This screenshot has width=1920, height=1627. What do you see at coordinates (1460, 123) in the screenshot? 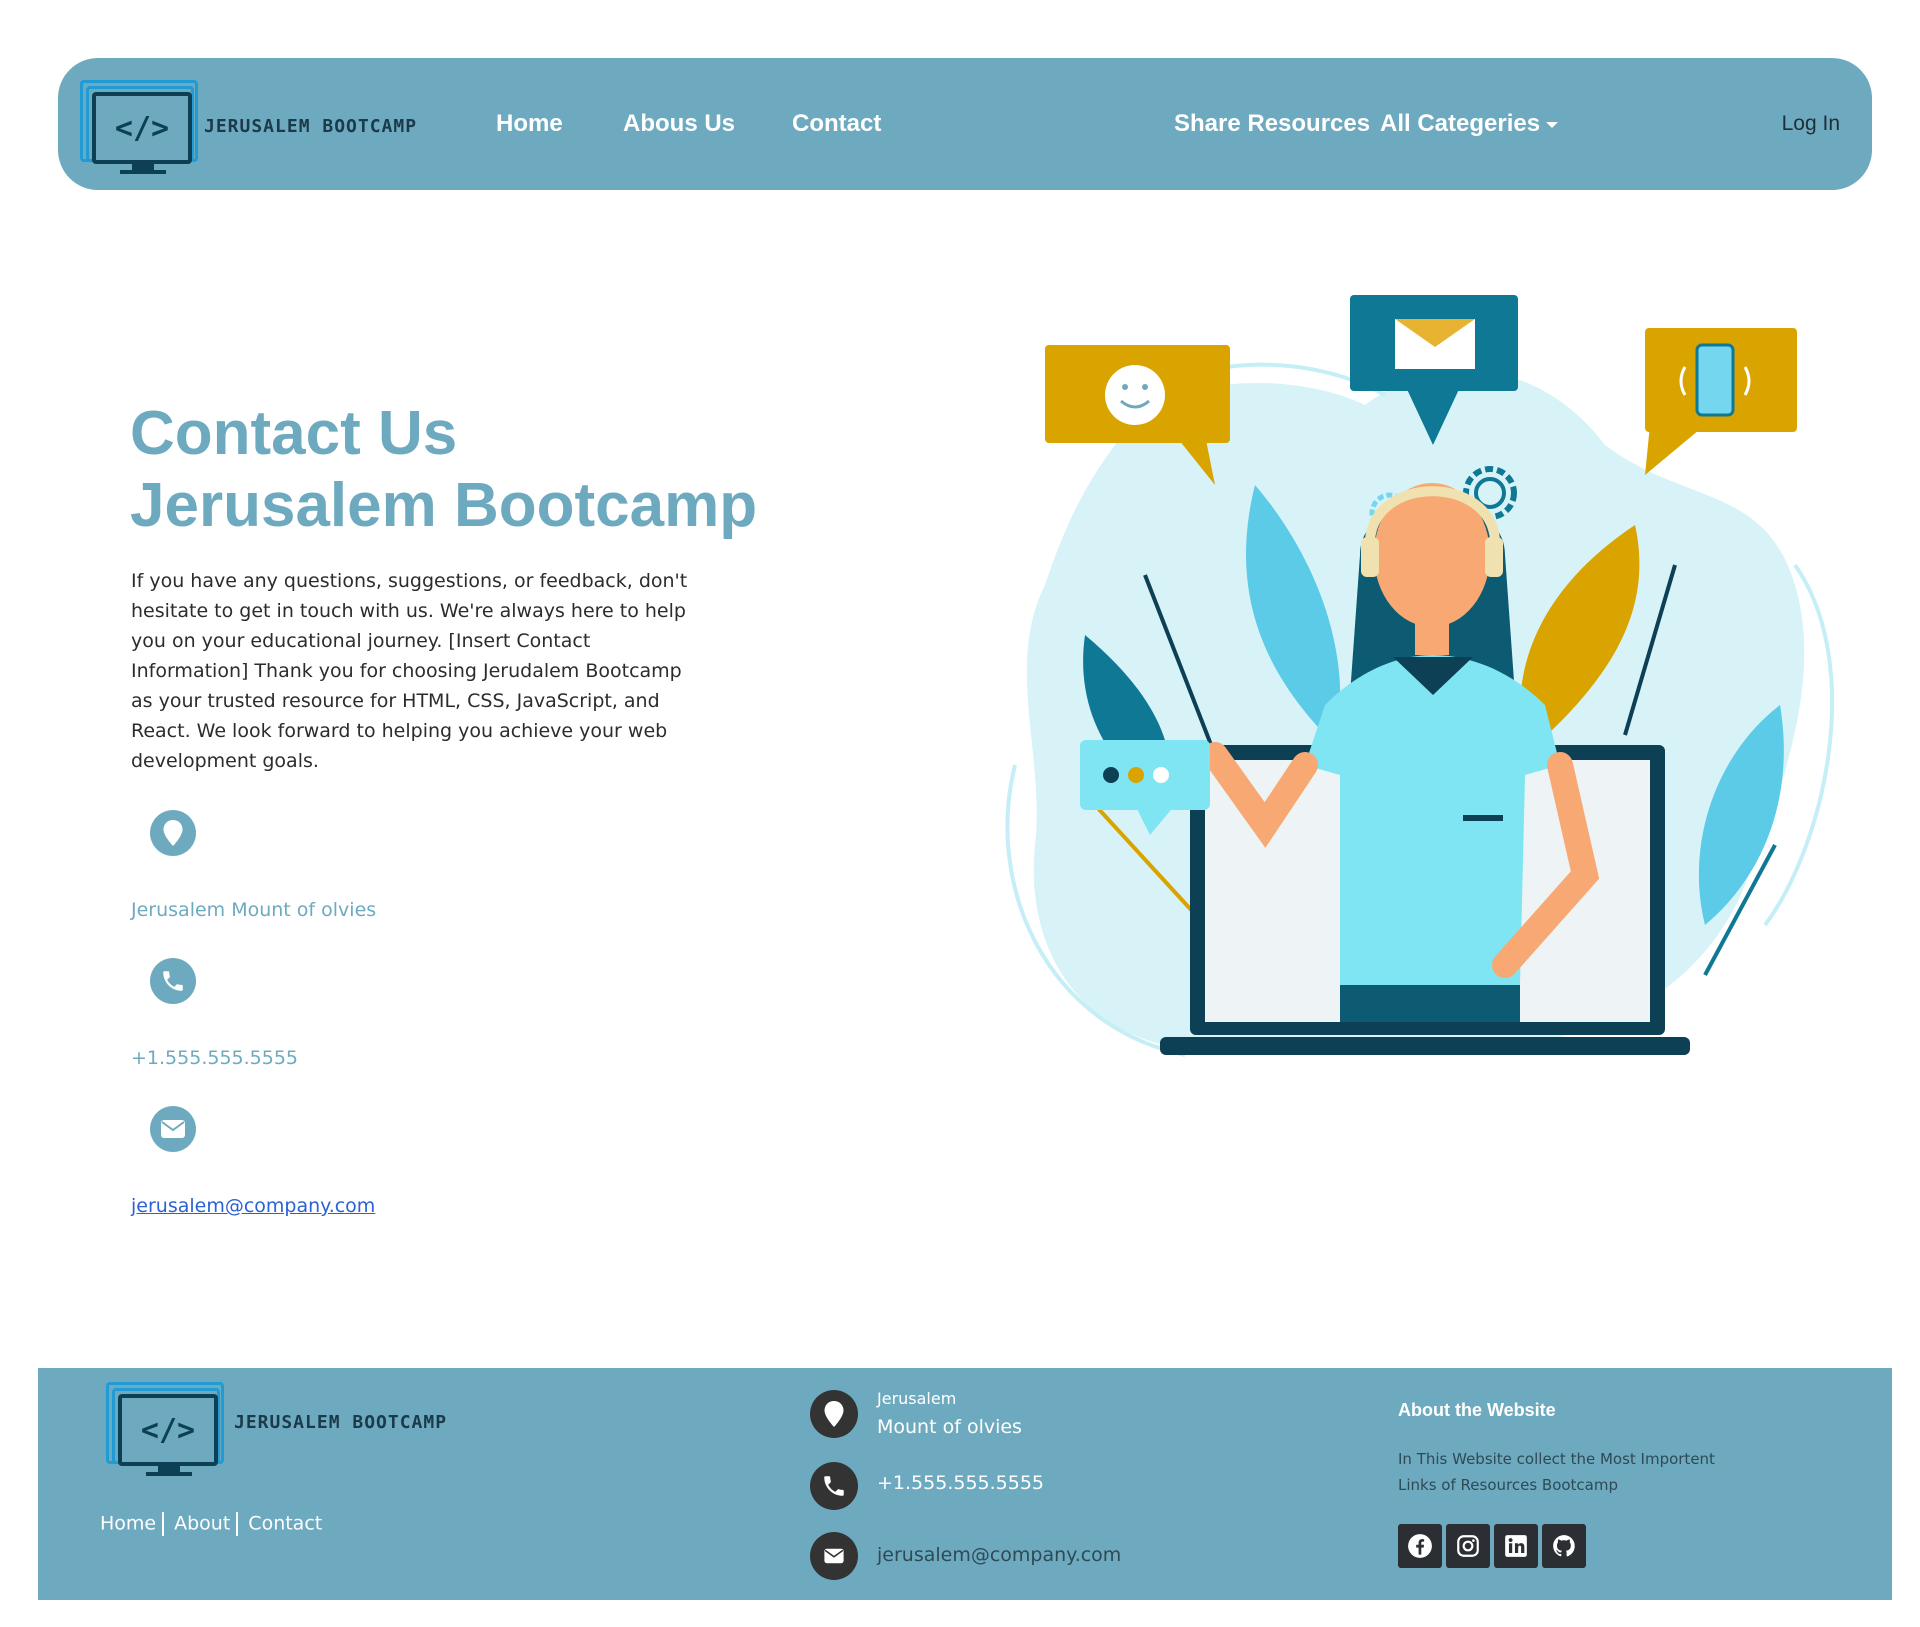
I see `nav-categories-label: All Categeries` at bounding box center [1460, 123].